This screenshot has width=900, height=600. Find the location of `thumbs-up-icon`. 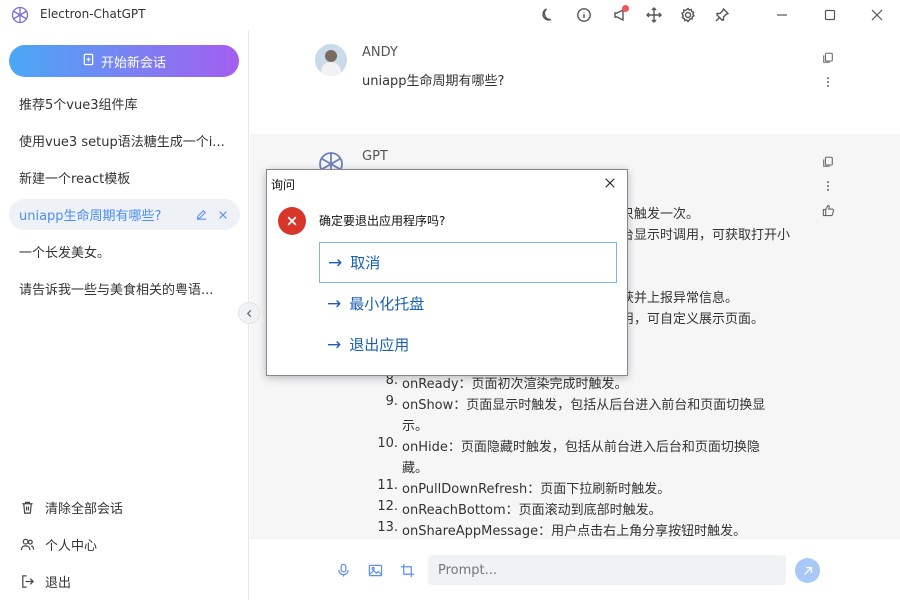

thumbs-up-icon is located at coordinates (828, 210).